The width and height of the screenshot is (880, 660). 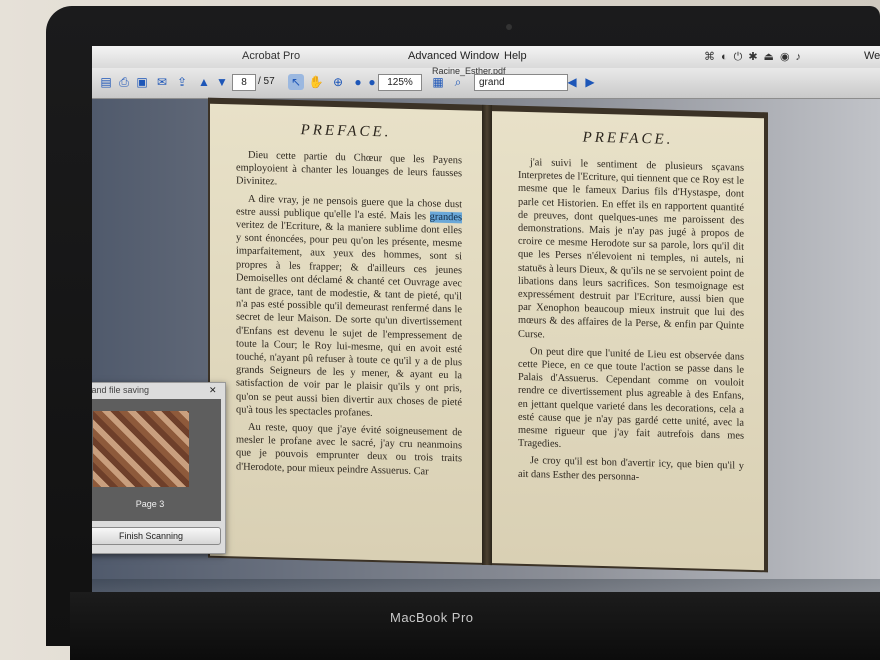 What do you see at coordinates (222, 82) in the screenshot?
I see `next-page-icon: ▼` at bounding box center [222, 82].